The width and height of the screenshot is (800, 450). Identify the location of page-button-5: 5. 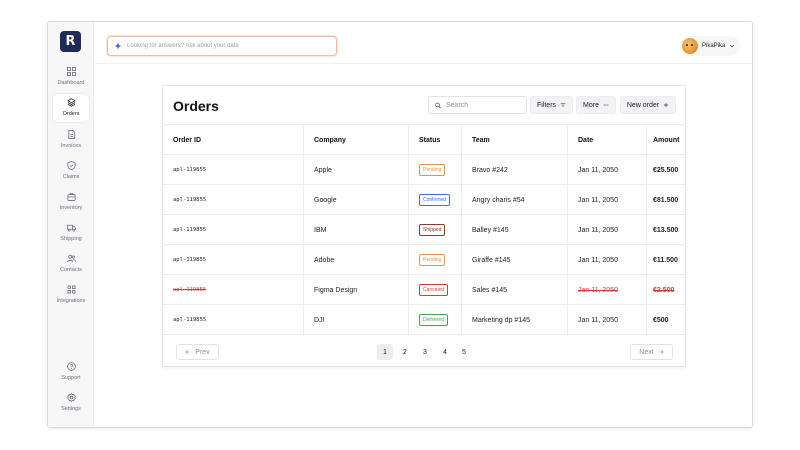
(464, 352).